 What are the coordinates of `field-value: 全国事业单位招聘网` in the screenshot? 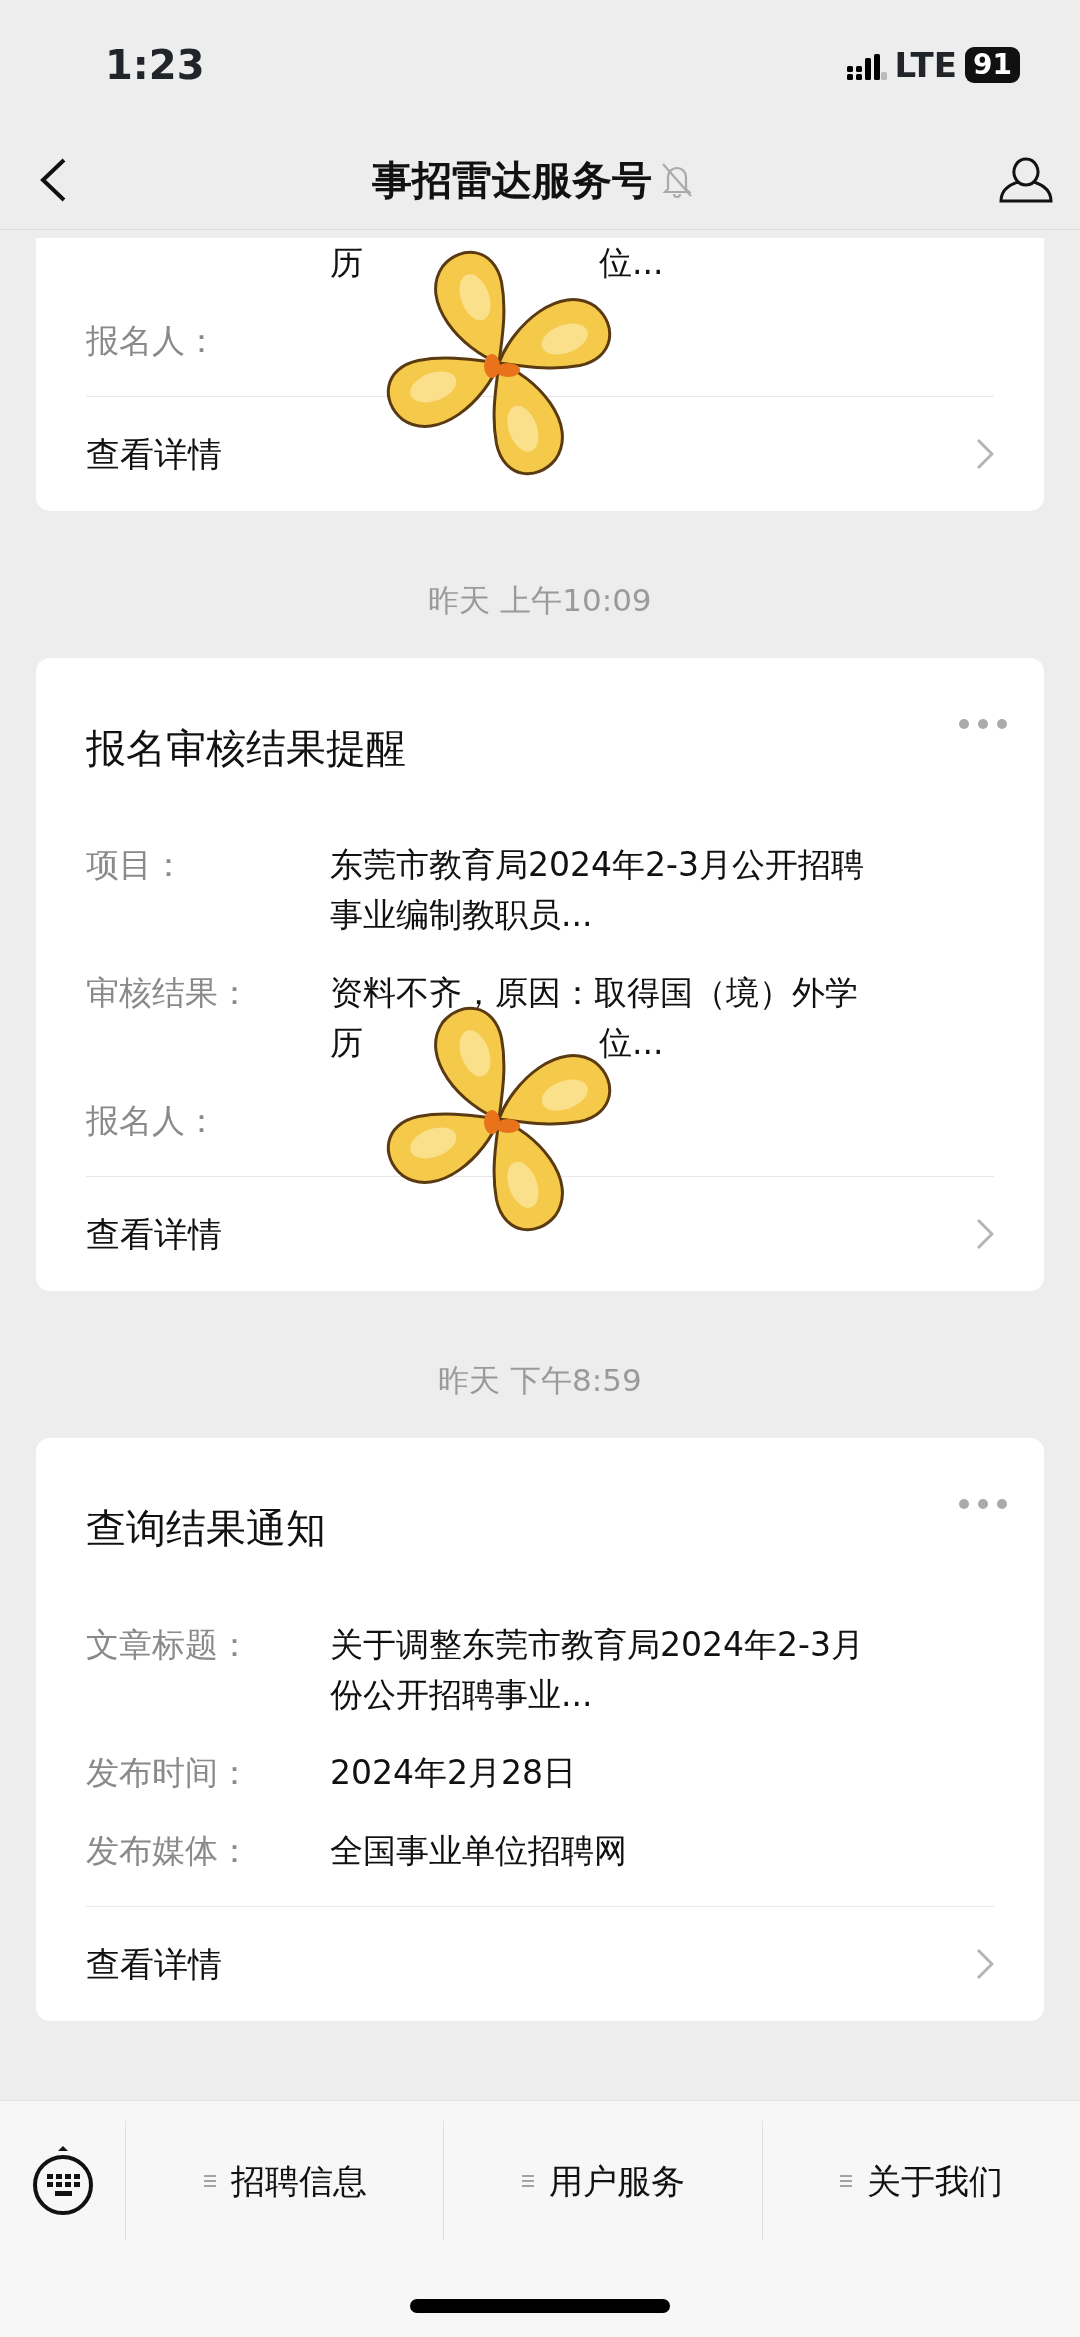 It's located at (478, 1850).